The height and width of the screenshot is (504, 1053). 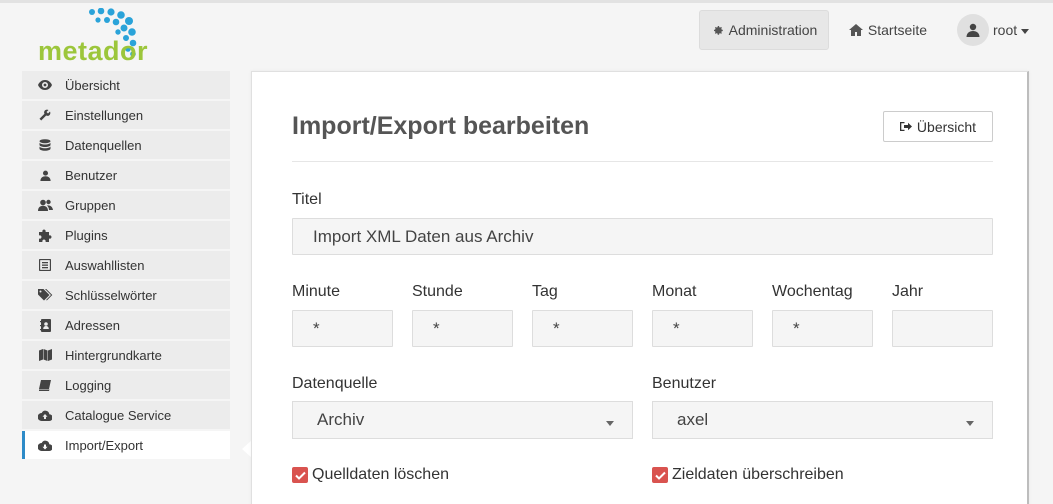 I want to click on wrench-icon, so click(x=45, y=115).